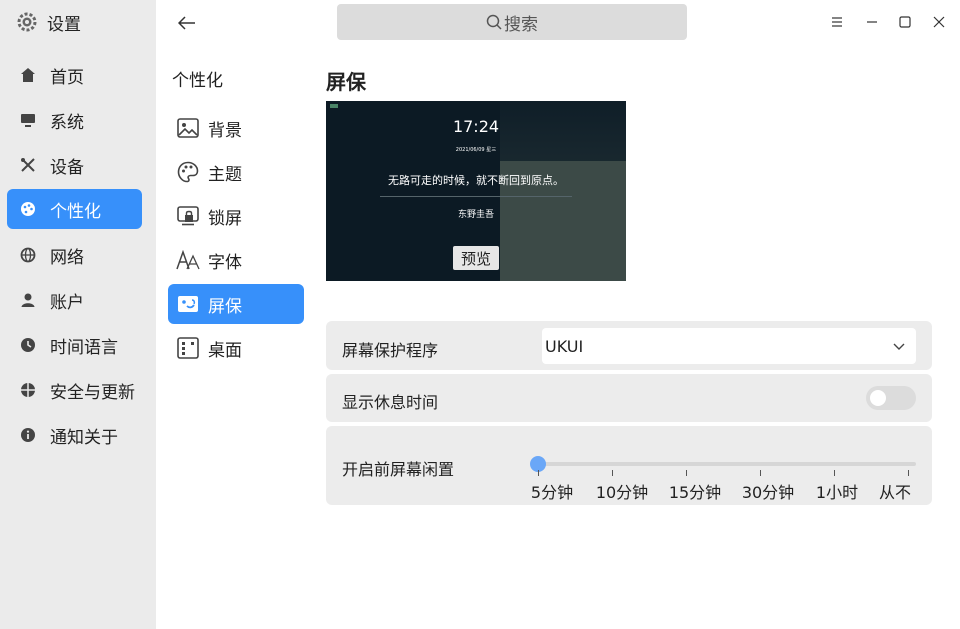  I want to click on globe-icon, so click(28, 255).